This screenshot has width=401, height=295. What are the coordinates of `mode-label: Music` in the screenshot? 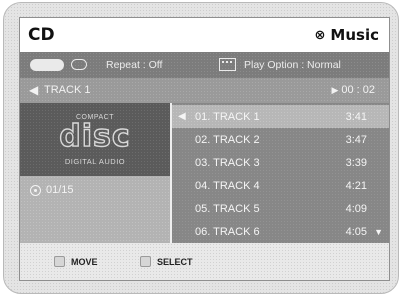 It's located at (354, 35).